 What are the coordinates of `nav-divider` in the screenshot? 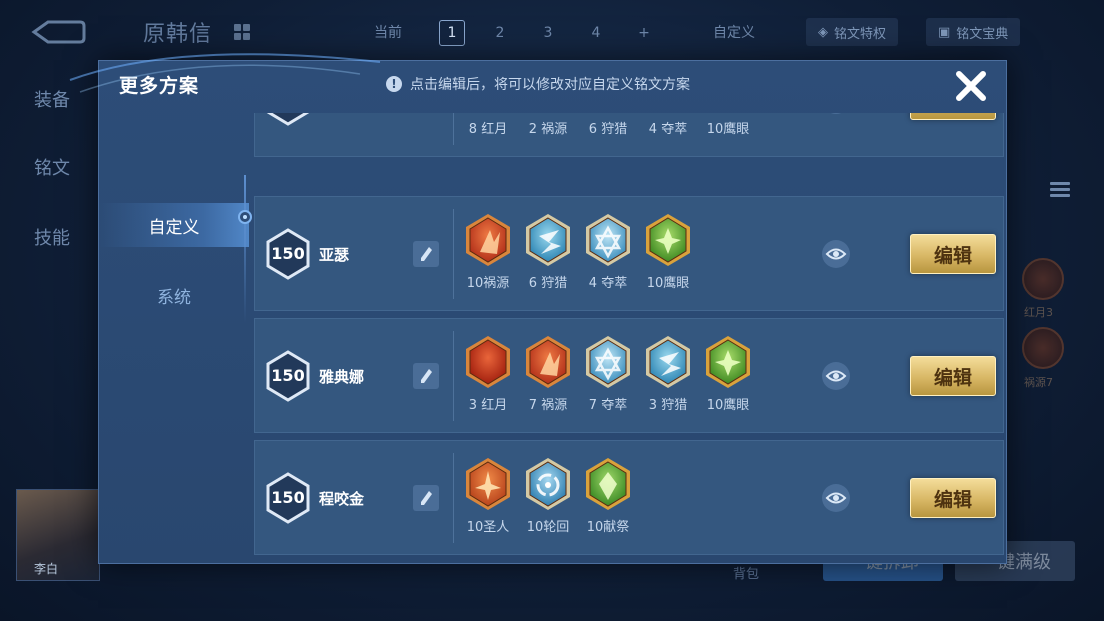 It's located at (245, 249).